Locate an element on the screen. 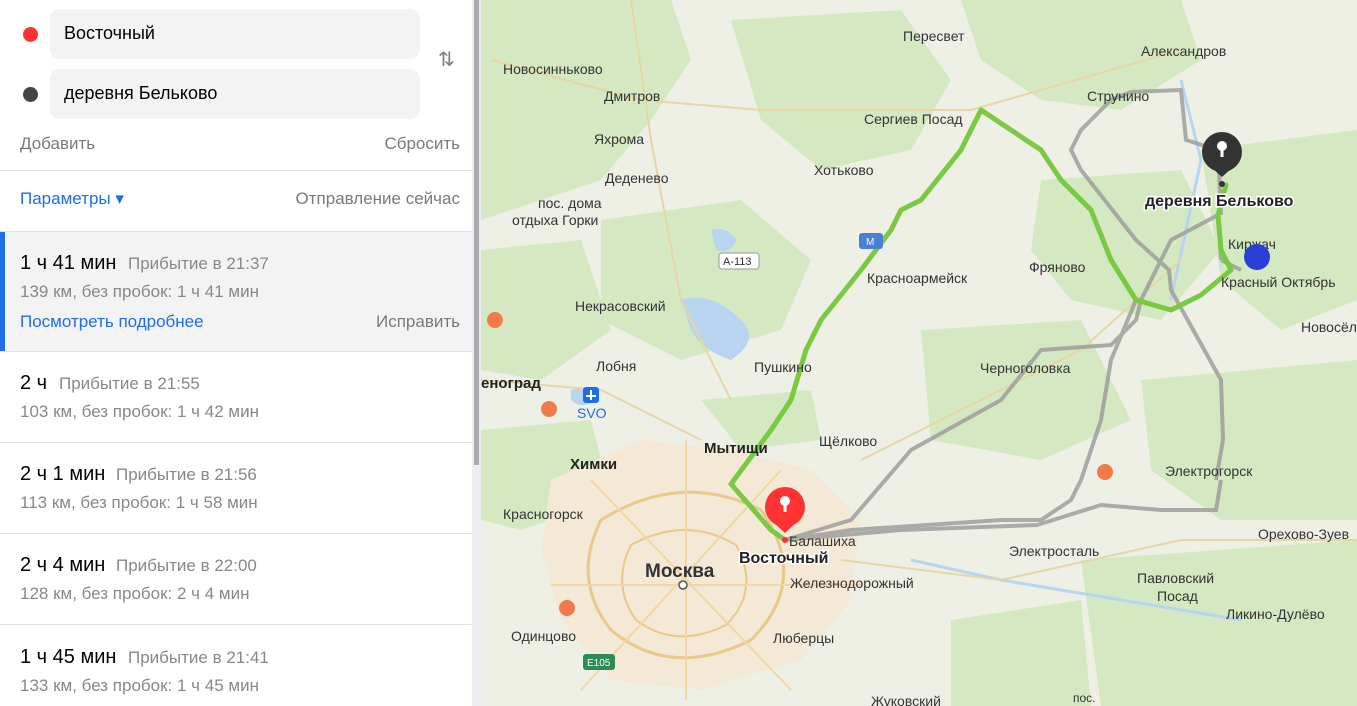  parameters-button: Параметры ▾ is located at coordinates (72, 199).